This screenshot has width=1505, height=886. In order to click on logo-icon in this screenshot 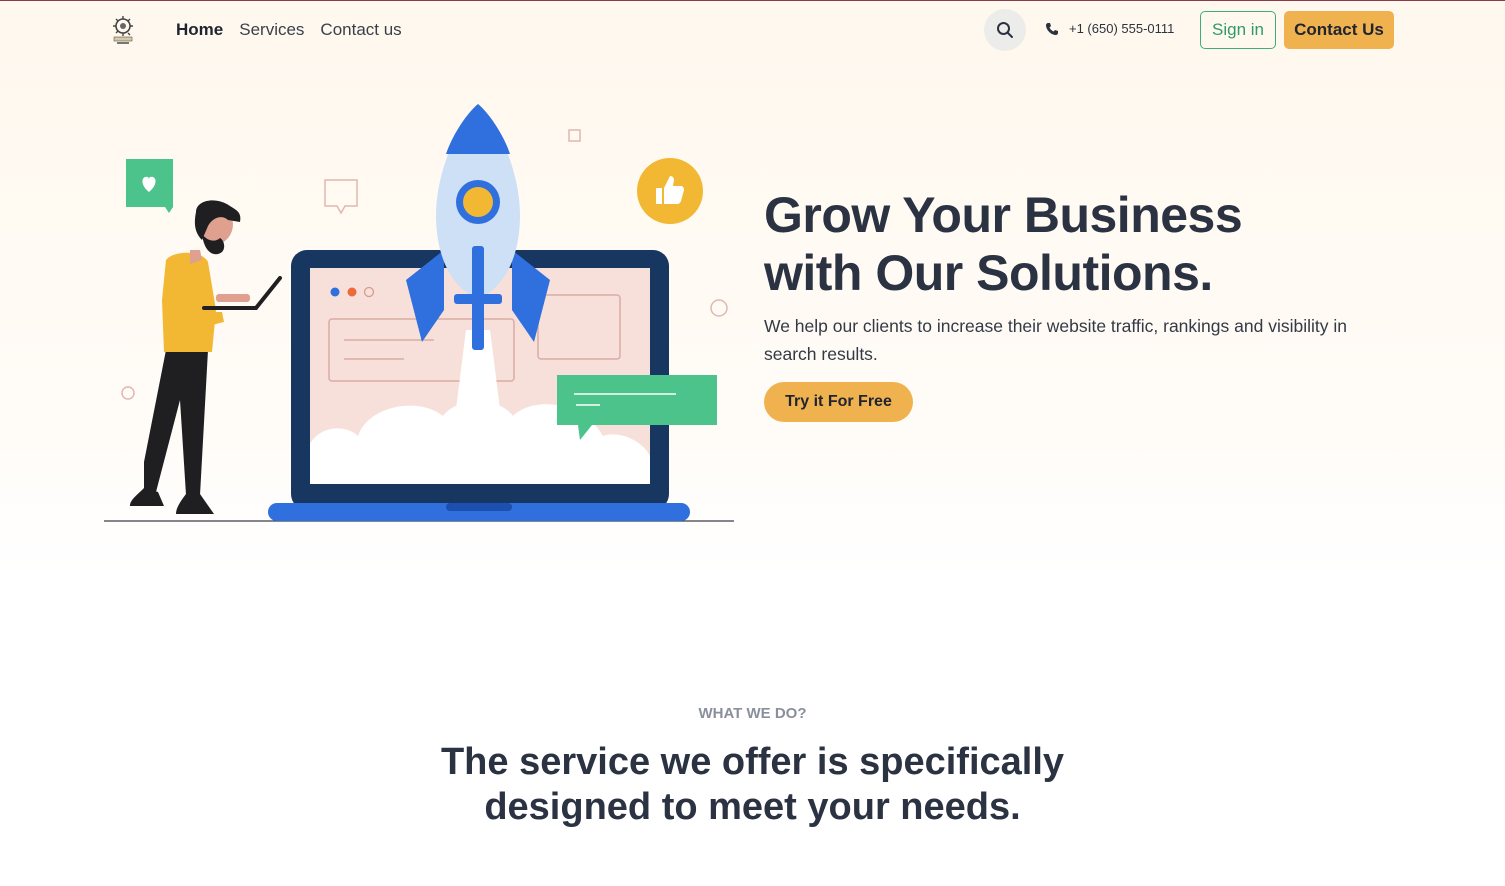, I will do `click(123, 30)`.